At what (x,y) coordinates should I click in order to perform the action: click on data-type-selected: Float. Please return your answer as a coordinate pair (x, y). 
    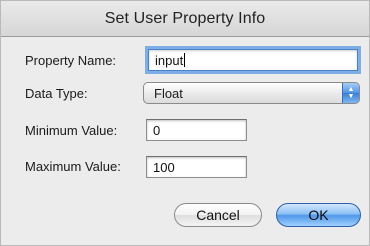
    Looking at the image, I should click on (168, 93).